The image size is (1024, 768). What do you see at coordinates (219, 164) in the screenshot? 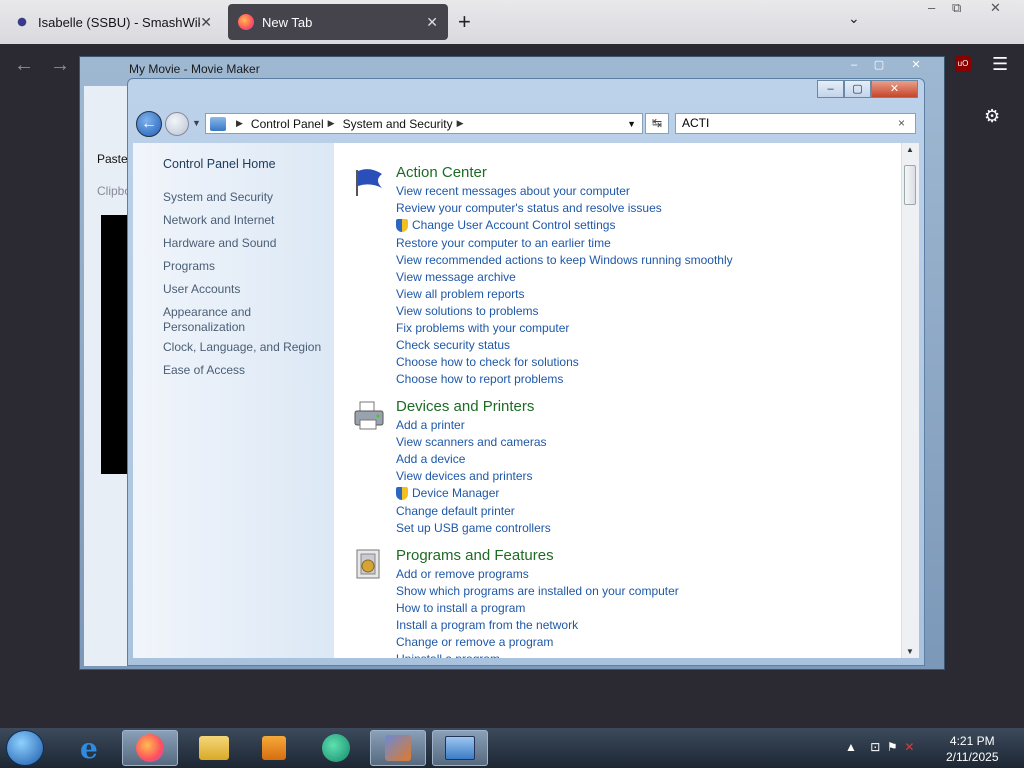
I see `nav-control-panel-home: Control Panel Home` at bounding box center [219, 164].